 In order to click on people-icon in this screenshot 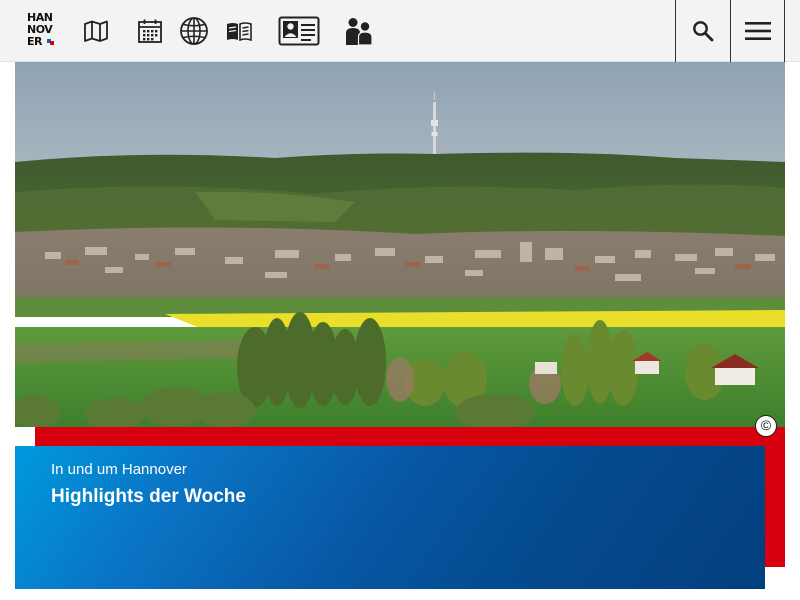, I will do `click(359, 31)`.